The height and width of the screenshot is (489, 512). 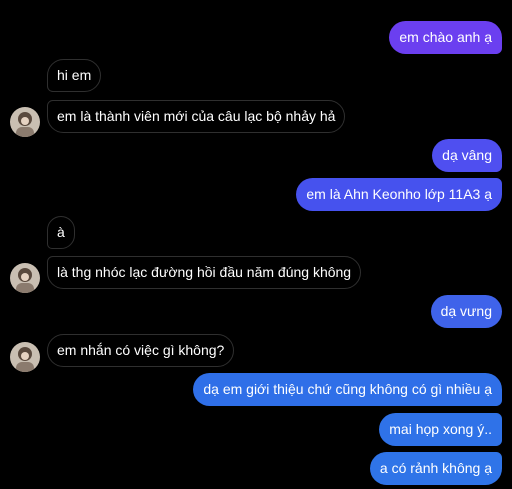 I want to click on message-bubble-outgoing: dạ vâng, so click(x=467, y=155).